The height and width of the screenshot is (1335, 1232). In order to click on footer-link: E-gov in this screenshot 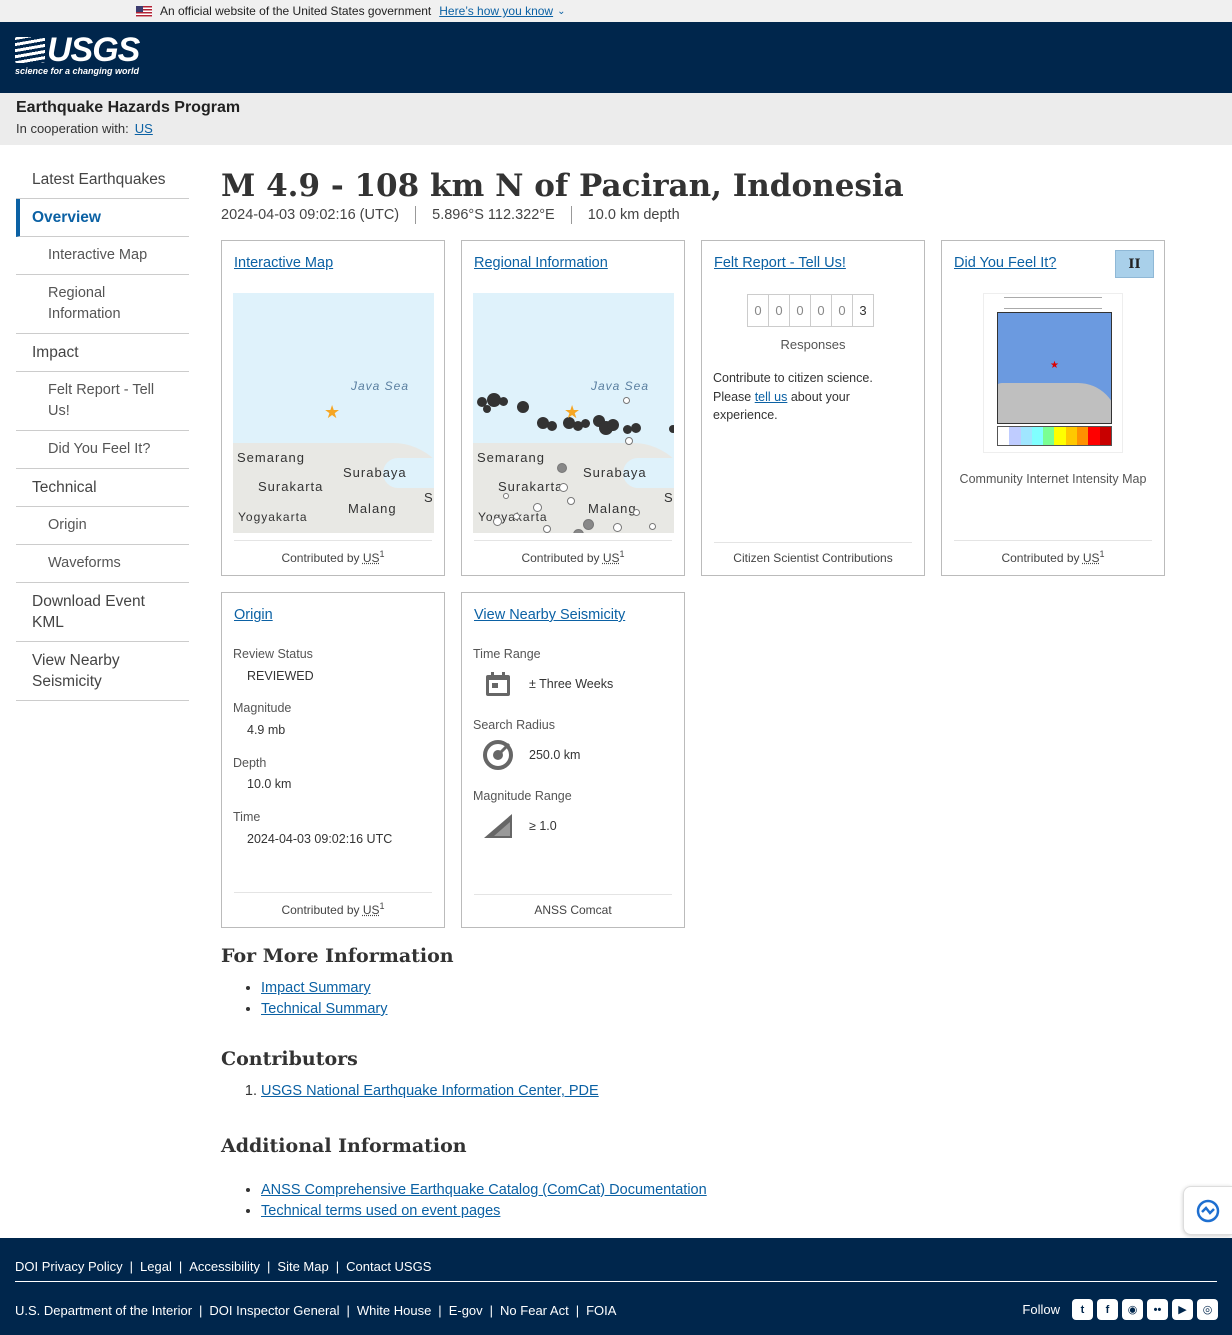, I will do `click(466, 1310)`.